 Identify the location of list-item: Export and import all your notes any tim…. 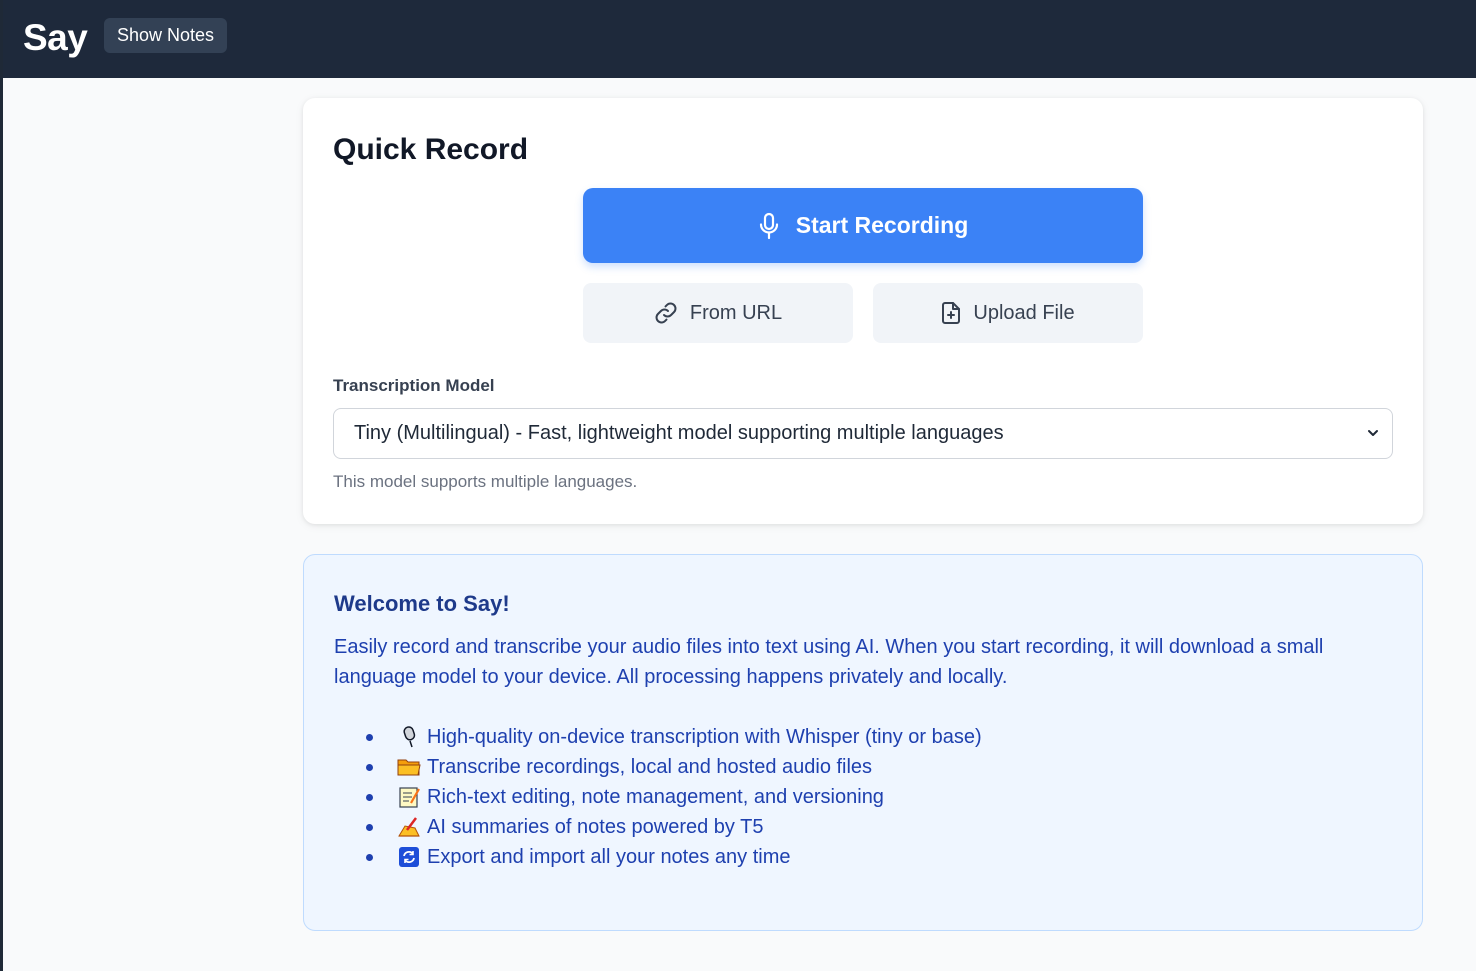
(673, 857).